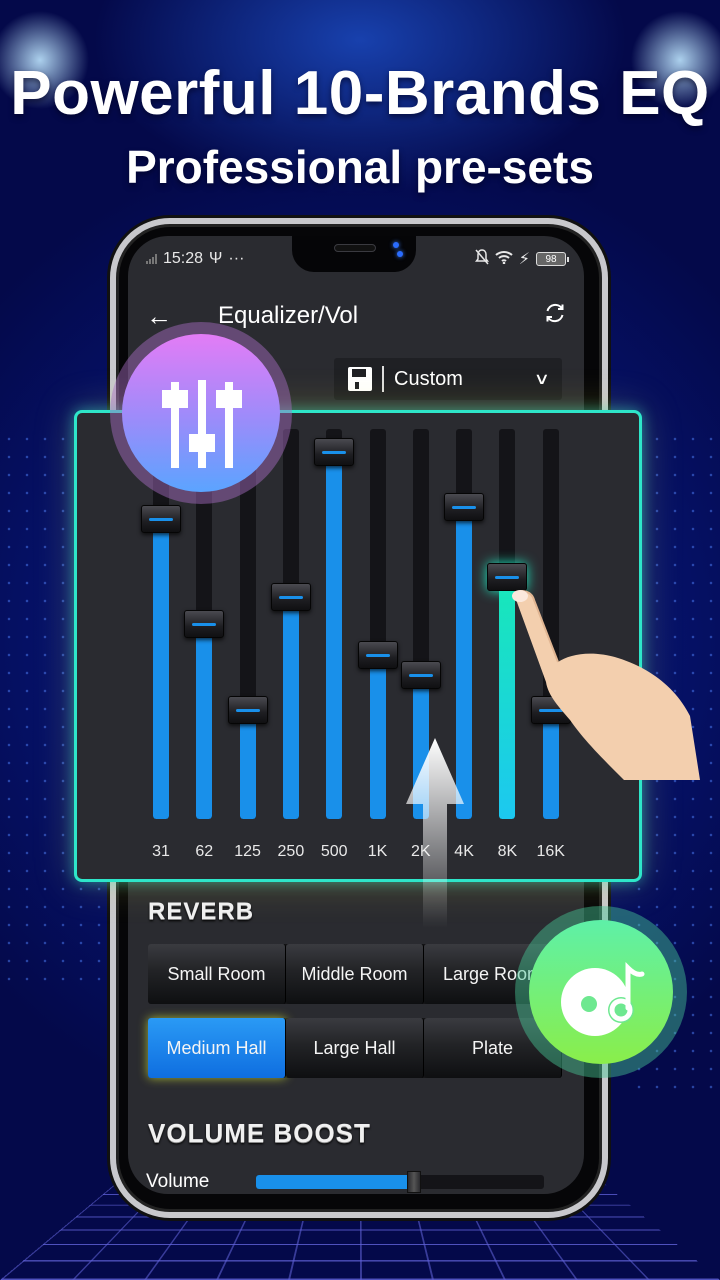  I want to click on volume-slider, so click(400, 1182).